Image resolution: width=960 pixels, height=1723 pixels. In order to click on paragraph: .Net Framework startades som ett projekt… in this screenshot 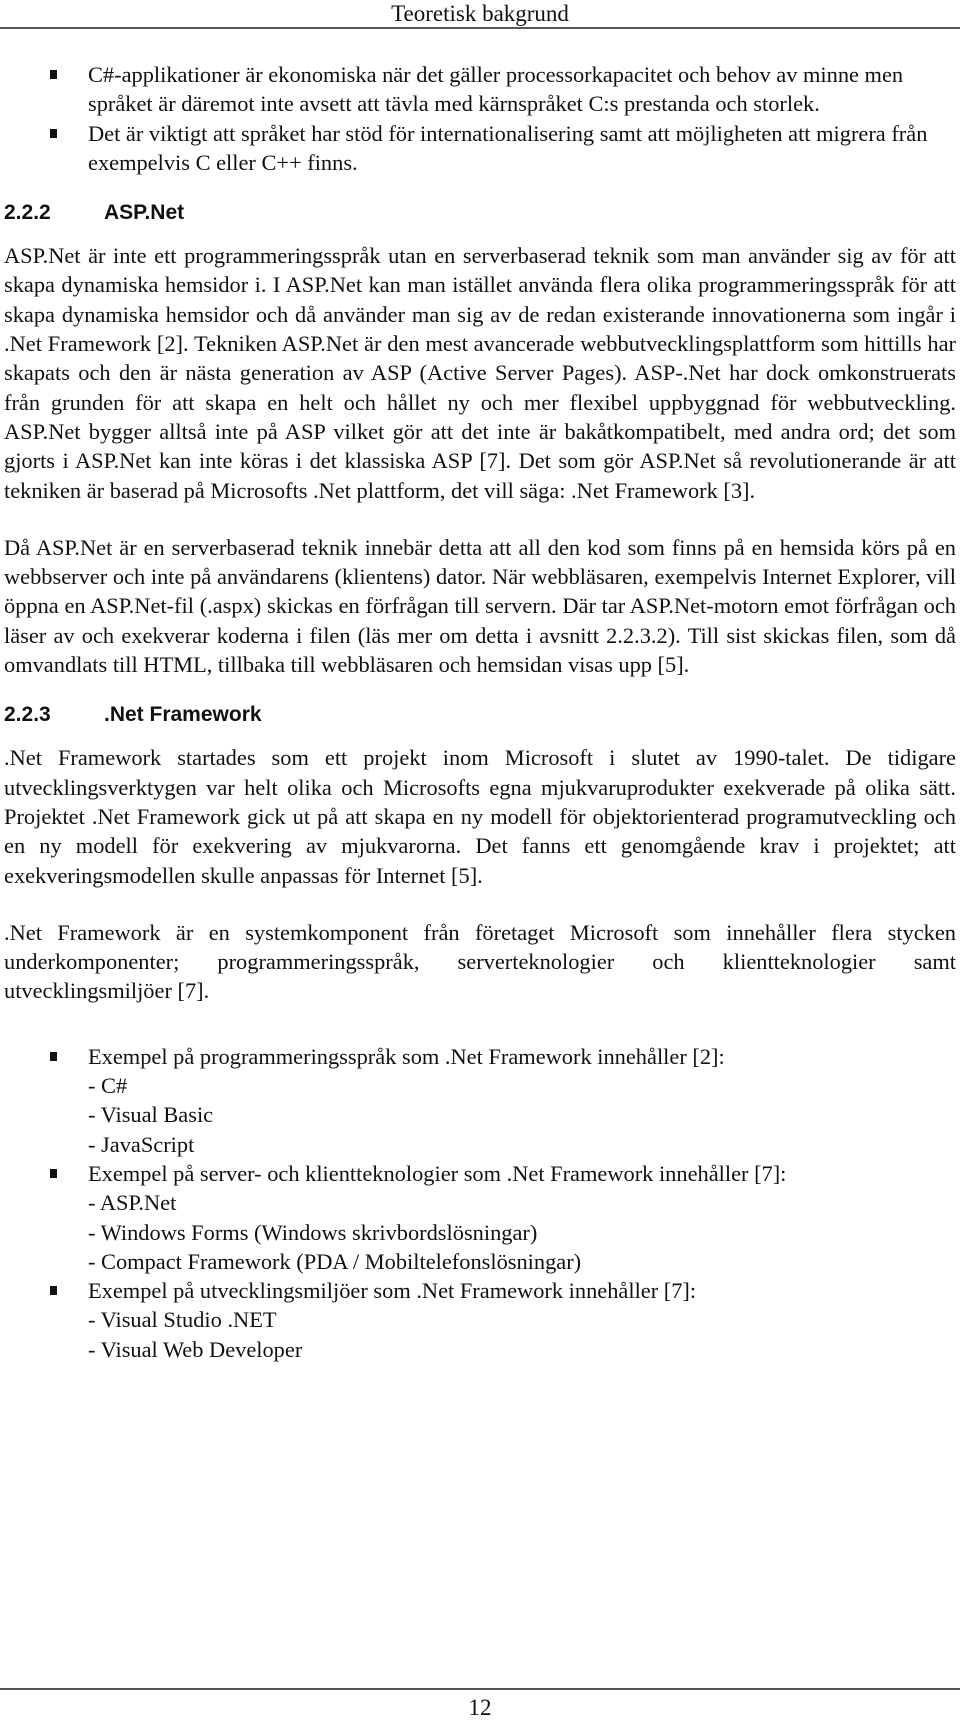, I will do `click(480, 816)`.